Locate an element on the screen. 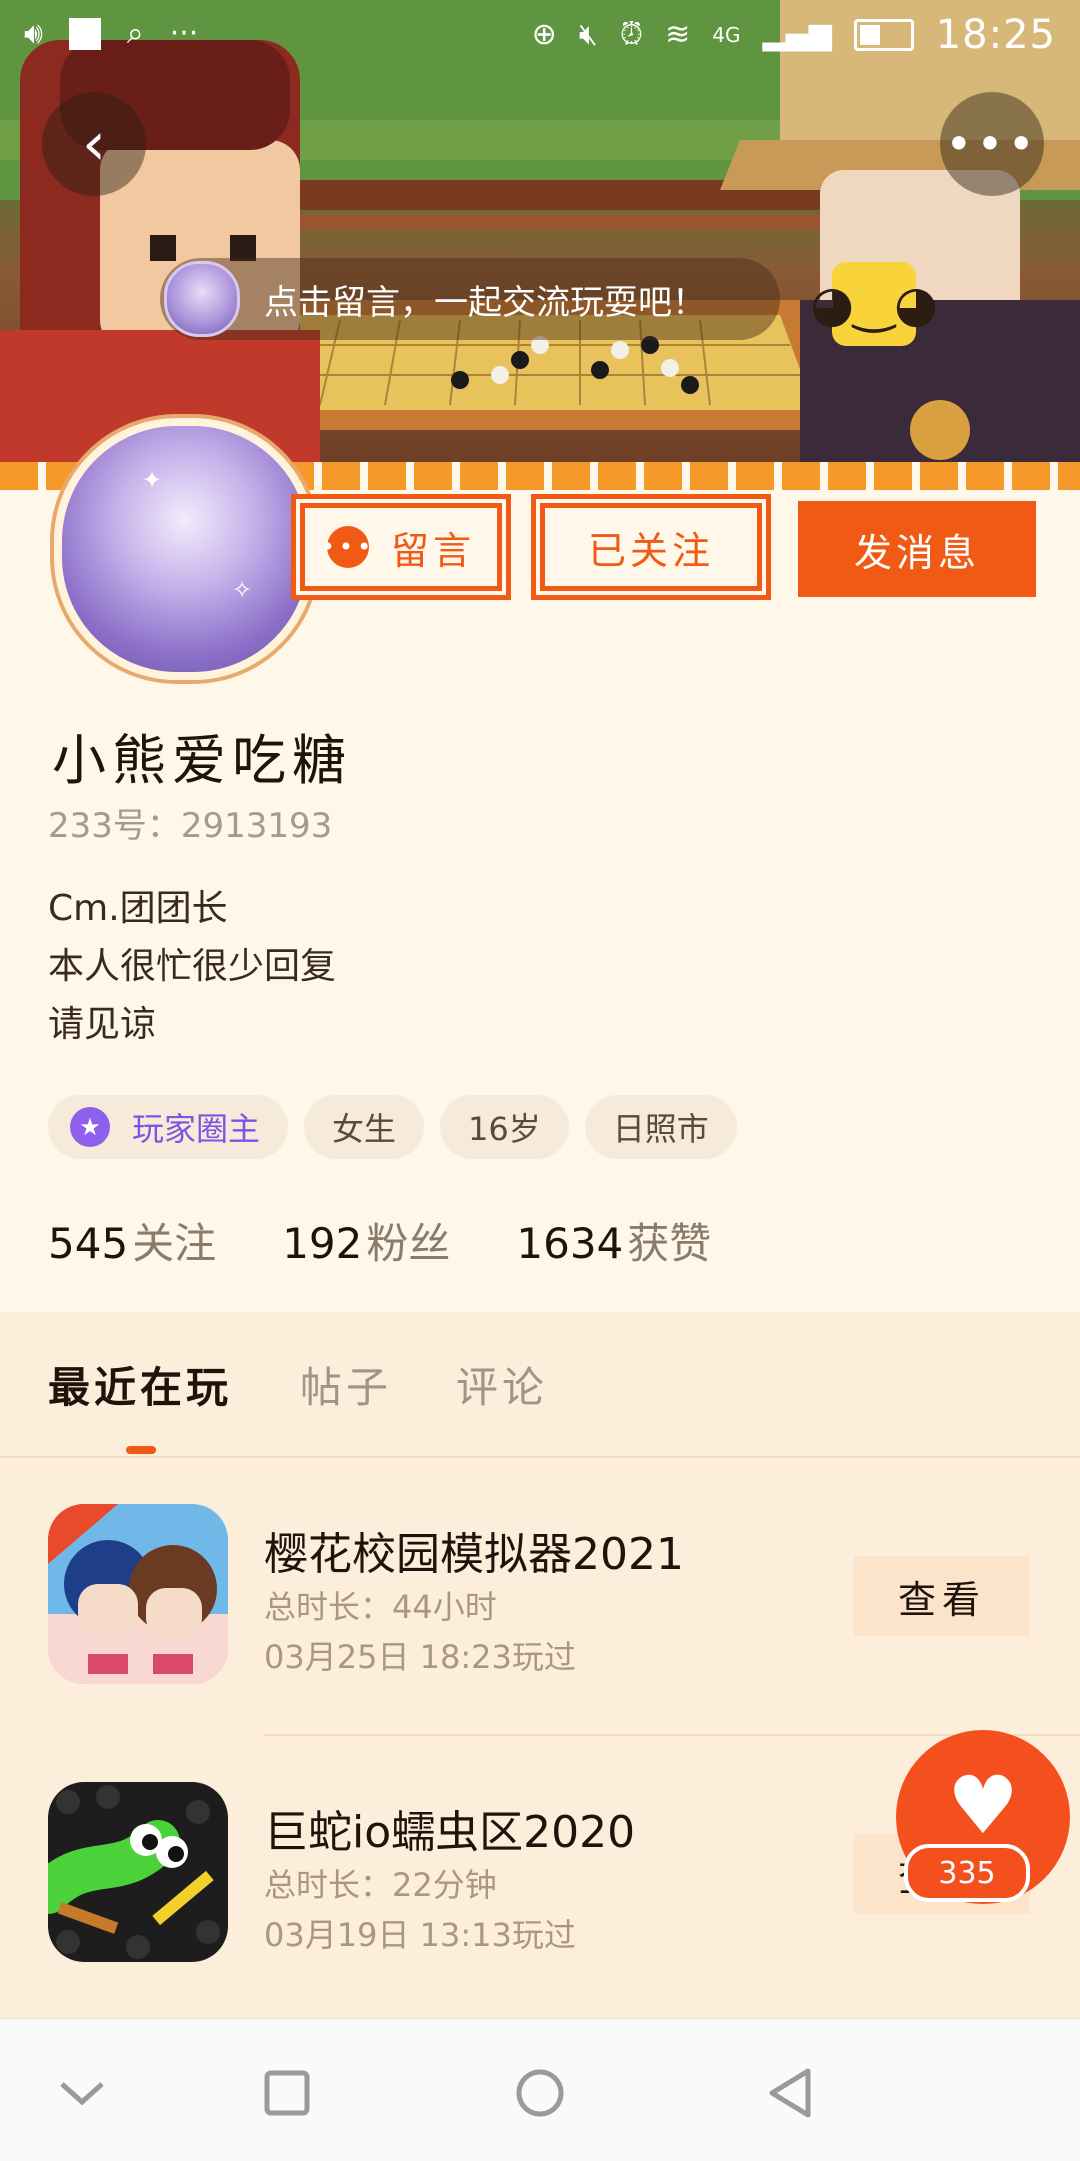  stat-followers: 192粉丝 is located at coordinates (366, 1240).